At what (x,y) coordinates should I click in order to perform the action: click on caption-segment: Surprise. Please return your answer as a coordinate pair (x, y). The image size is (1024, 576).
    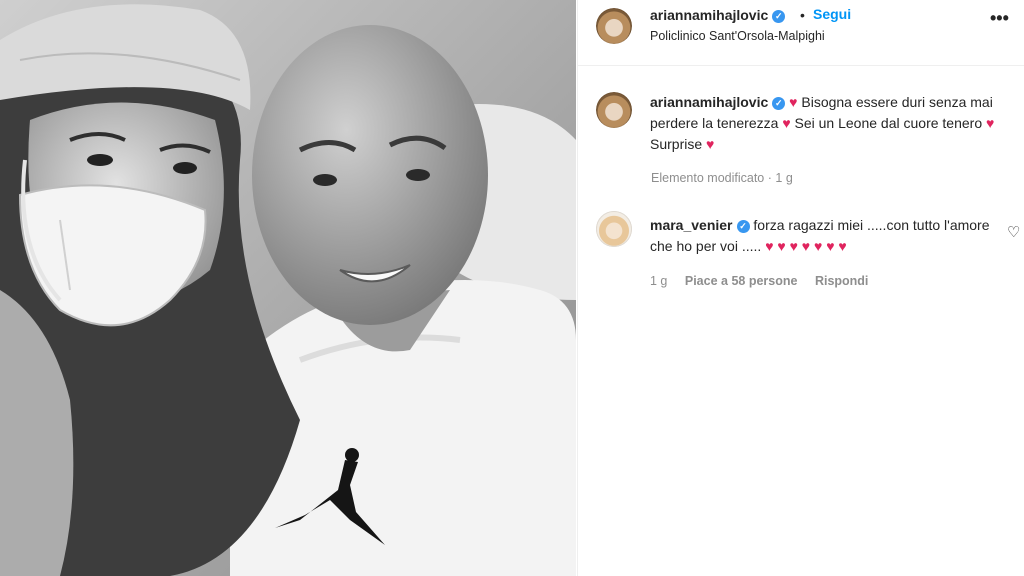
    Looking at the image, I should click on (676, 144).